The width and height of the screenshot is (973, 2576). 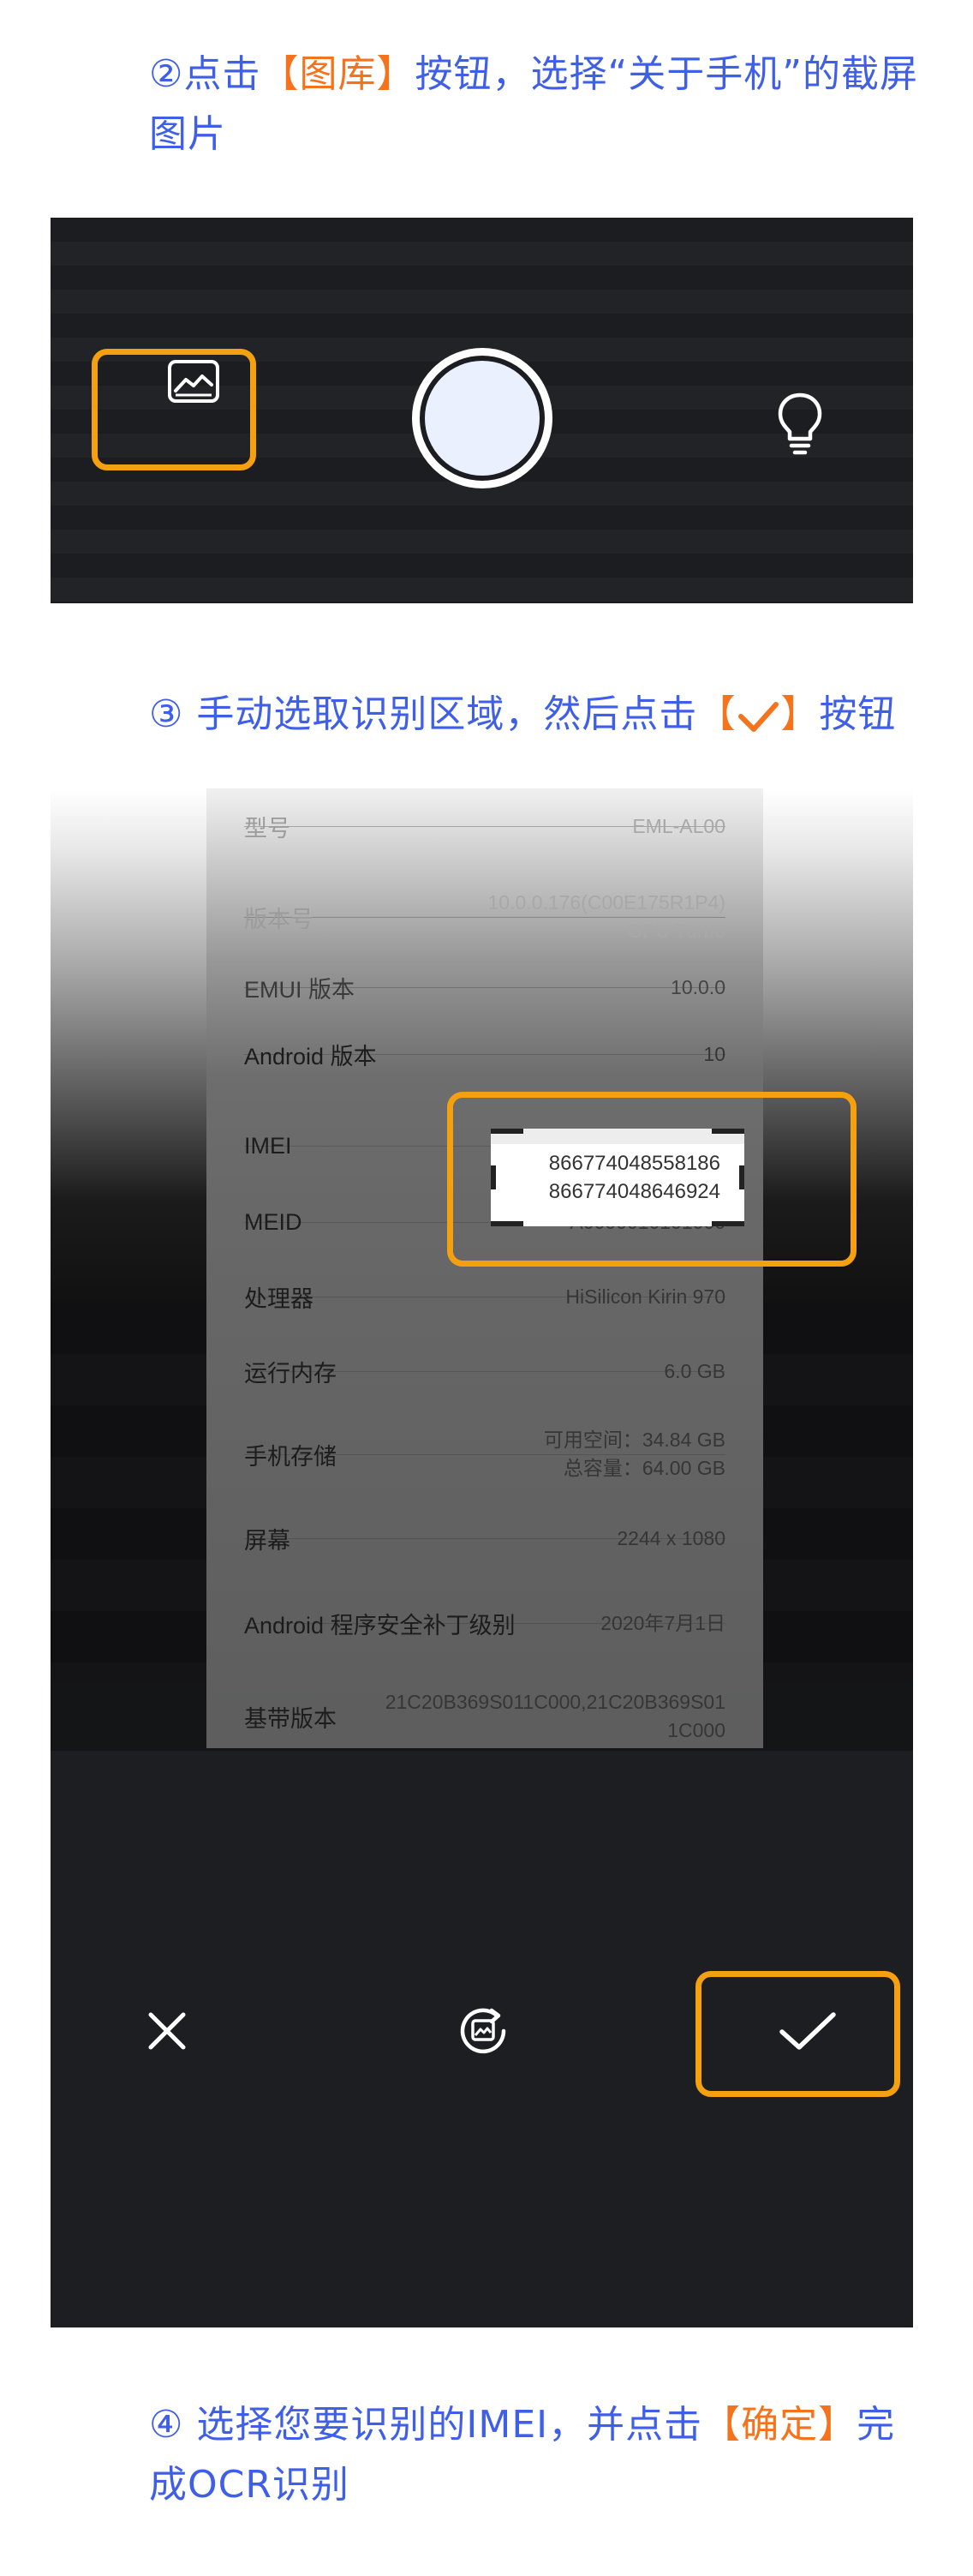 What do you see at coordinates (678, 825) in the screenshot?
I see `row-value: EML-AL00` at bounding box center [678, 825].